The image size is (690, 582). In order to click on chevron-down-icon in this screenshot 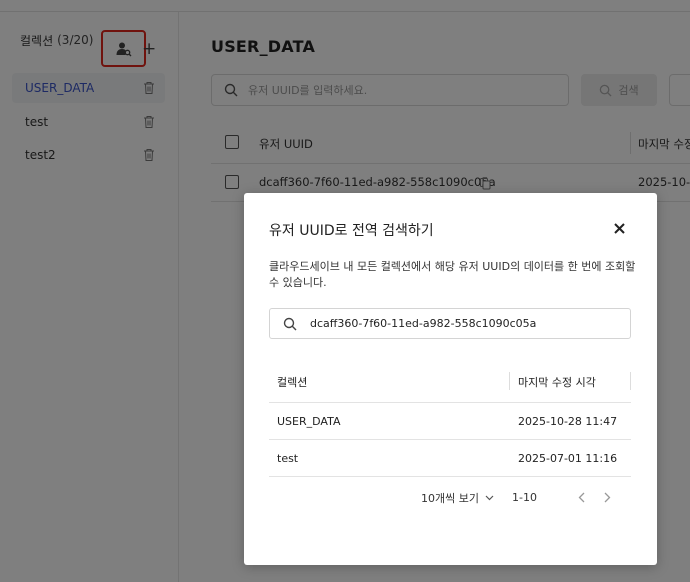, I will do `click(489, 498)`.